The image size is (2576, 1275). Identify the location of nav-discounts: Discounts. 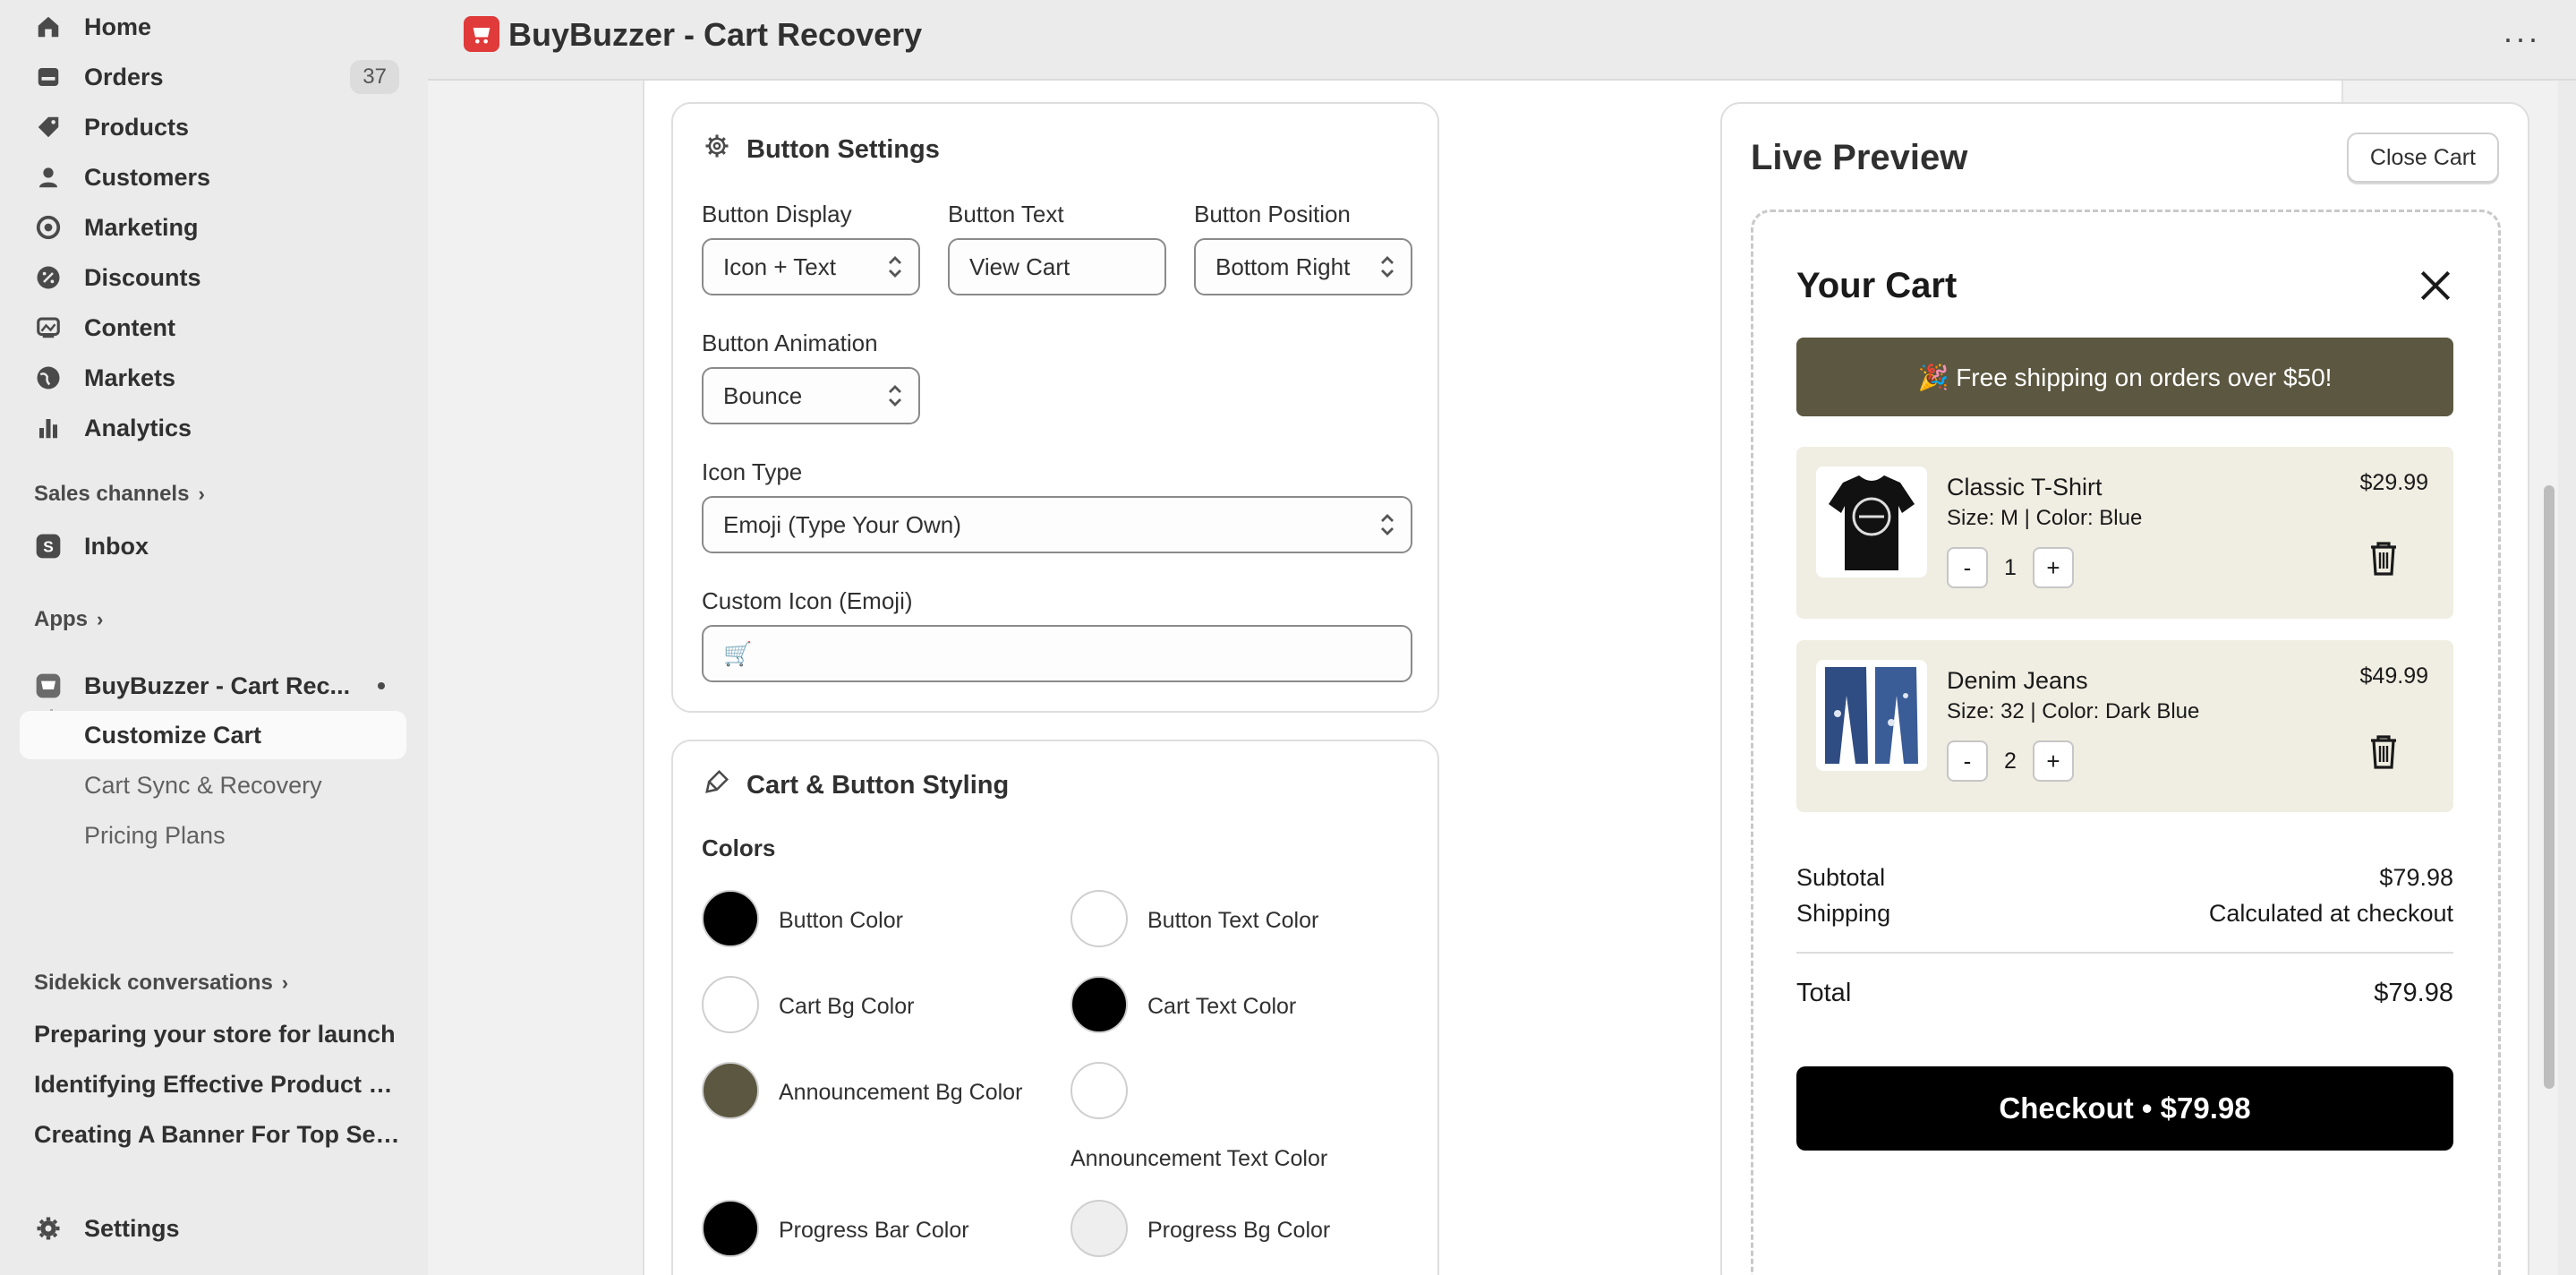
(213, 277).